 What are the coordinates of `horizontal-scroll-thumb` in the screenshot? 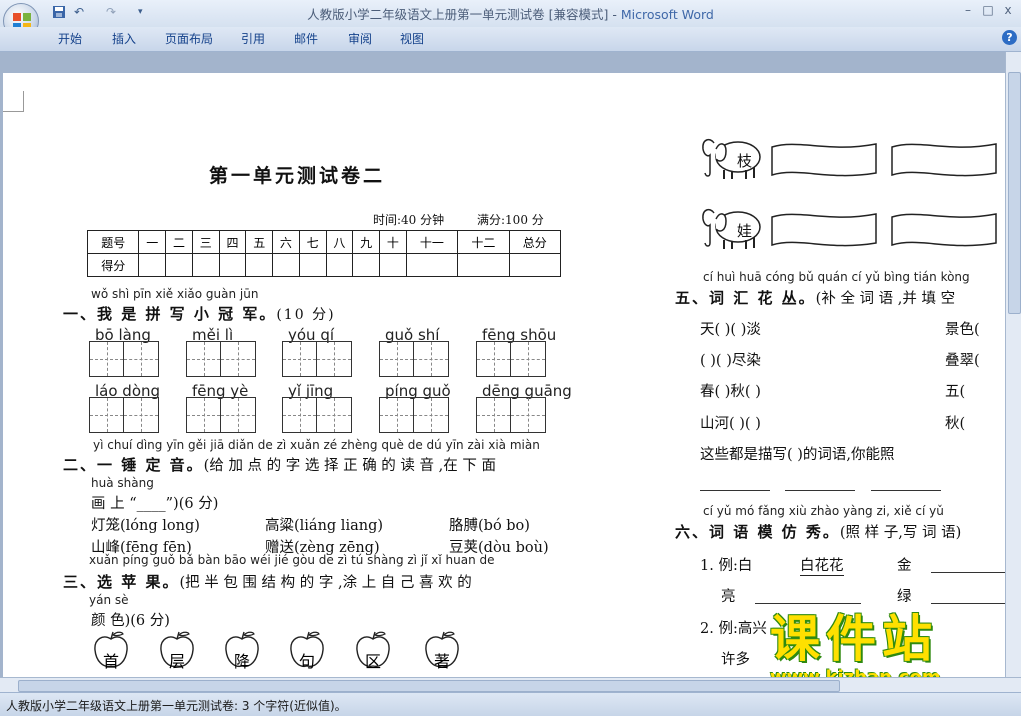 It's located at (429, 686).